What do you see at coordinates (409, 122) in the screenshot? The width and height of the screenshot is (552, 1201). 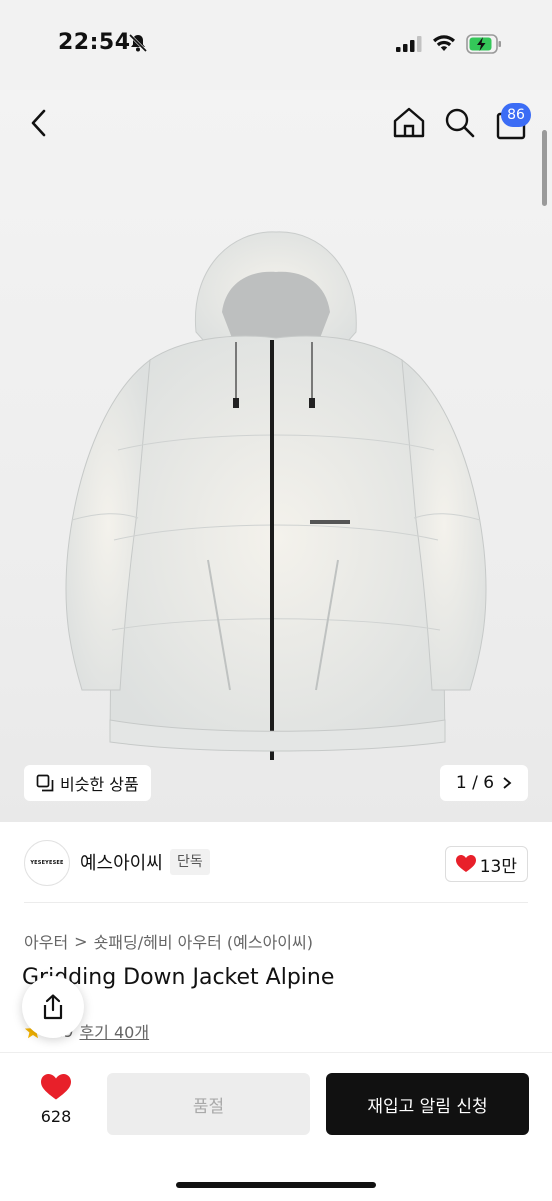 I see `home-icon` at bounding box center [409, 122].